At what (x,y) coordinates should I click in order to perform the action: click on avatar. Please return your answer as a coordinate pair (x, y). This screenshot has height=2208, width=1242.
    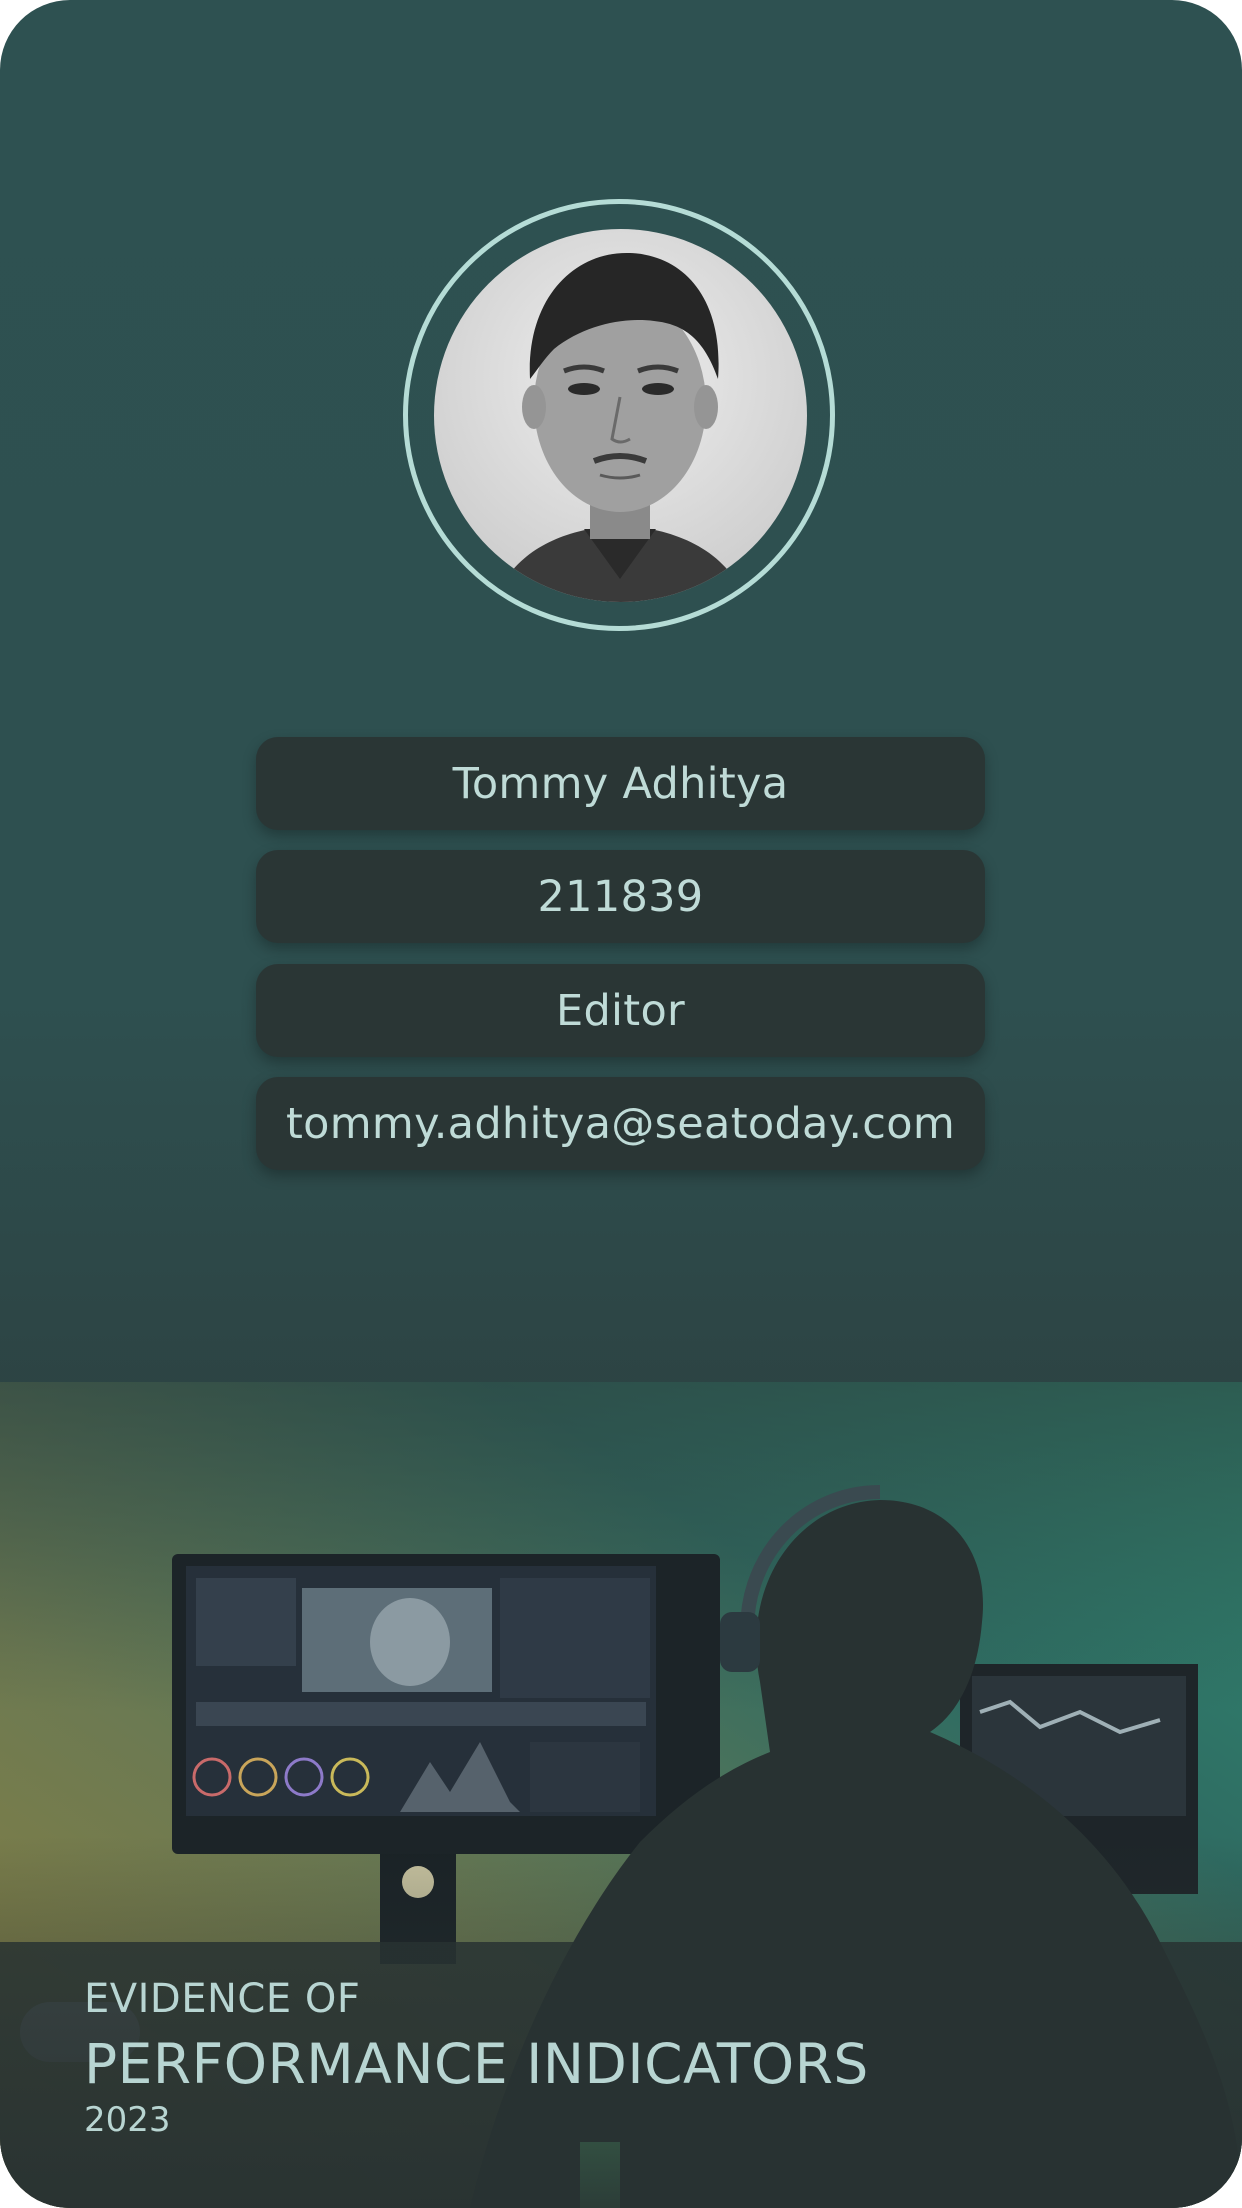
    Looking at the image, I should click on (620, 415).